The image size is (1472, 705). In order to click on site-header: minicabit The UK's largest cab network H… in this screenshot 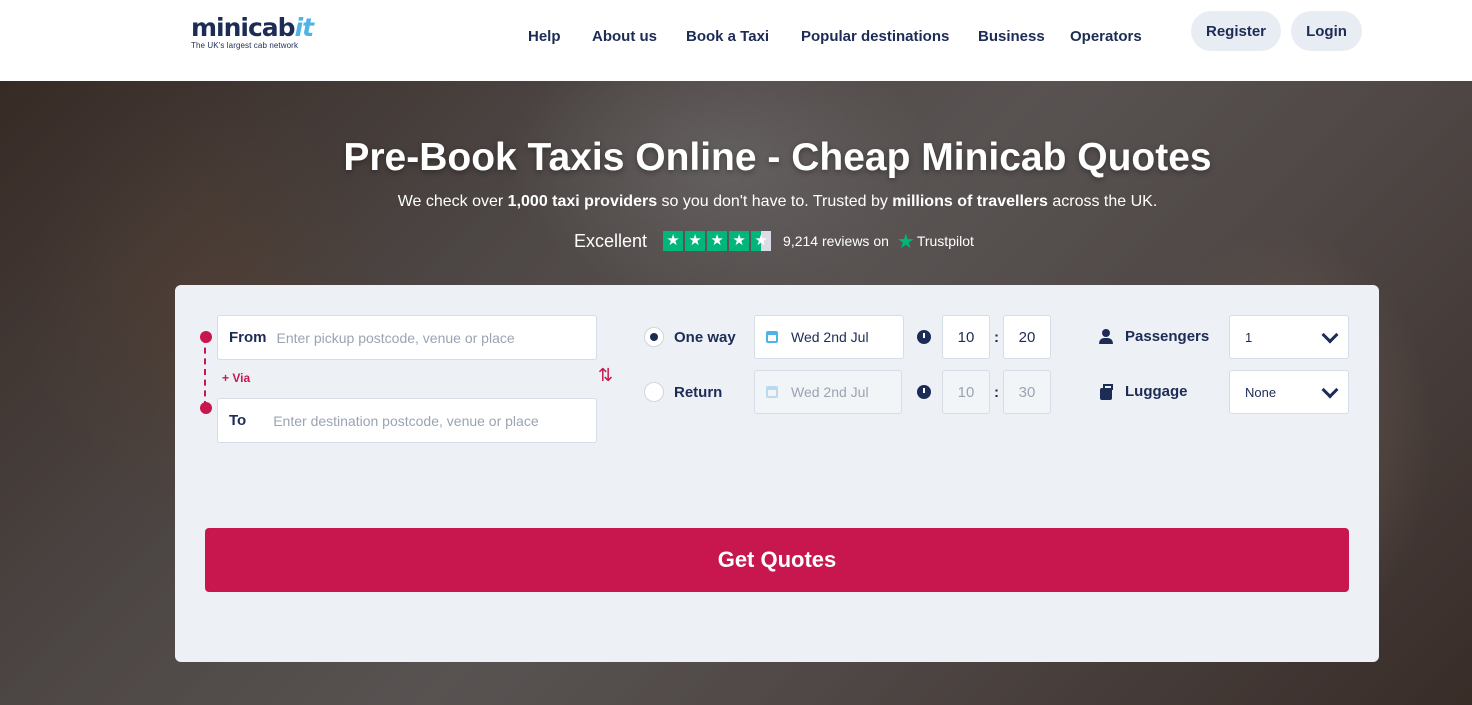, I will do `click(736, 40)`.